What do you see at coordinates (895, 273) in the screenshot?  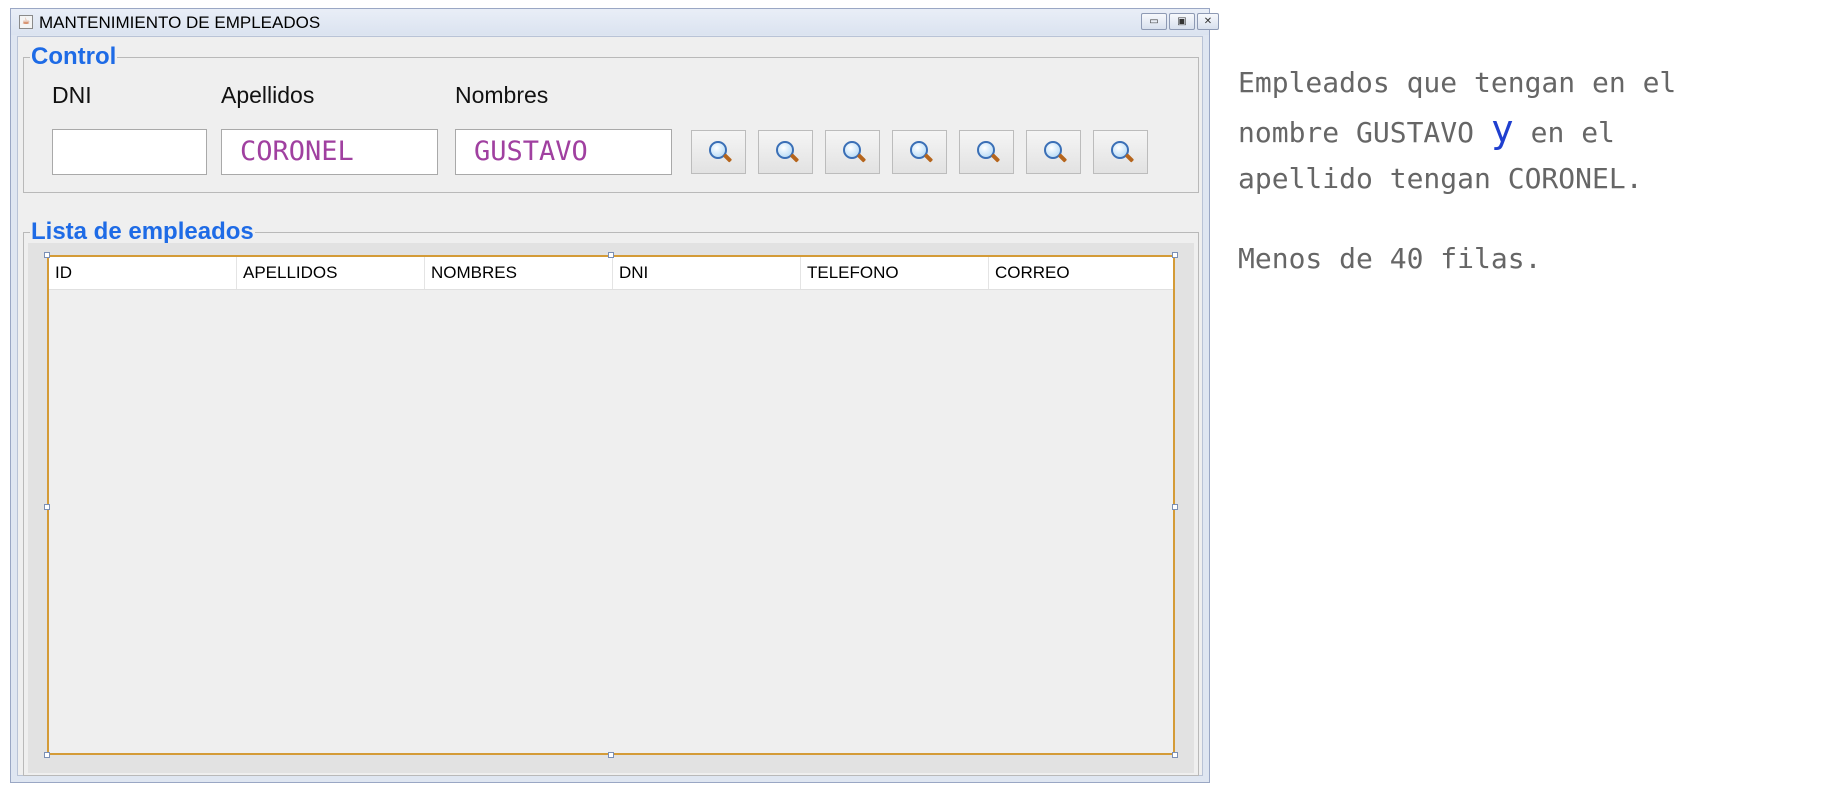 I see `column-header-telefono: TELEFONO` at bounding box center [895, 273].